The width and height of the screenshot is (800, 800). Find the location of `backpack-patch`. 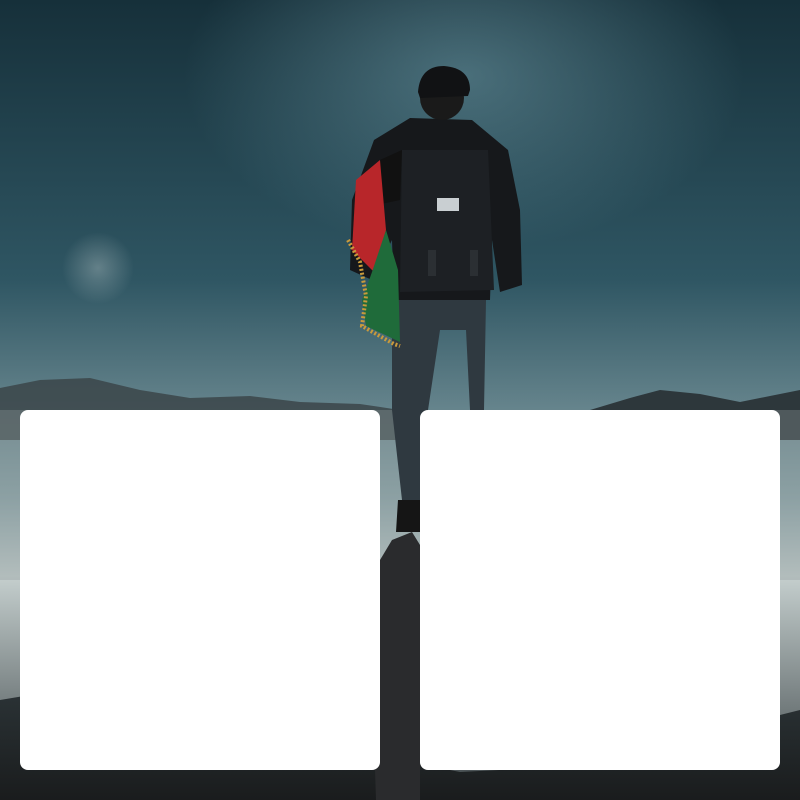

backpack-patch is located at coordinates (448, 204).